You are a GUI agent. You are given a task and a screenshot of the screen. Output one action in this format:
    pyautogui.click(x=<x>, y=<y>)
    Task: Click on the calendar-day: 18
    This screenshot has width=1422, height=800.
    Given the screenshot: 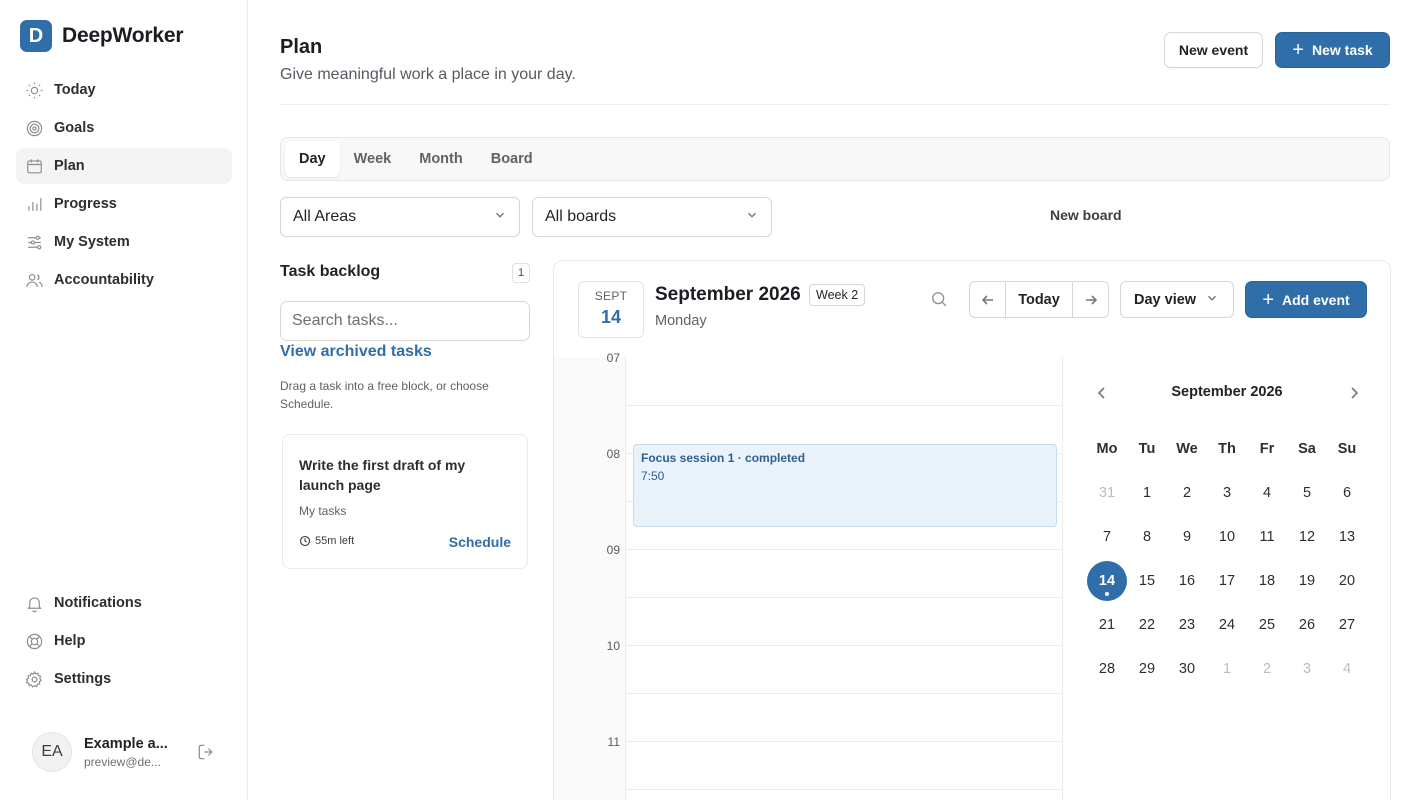 What is the action you would take?
    pyautogui.click(x=1267, y=581)
    